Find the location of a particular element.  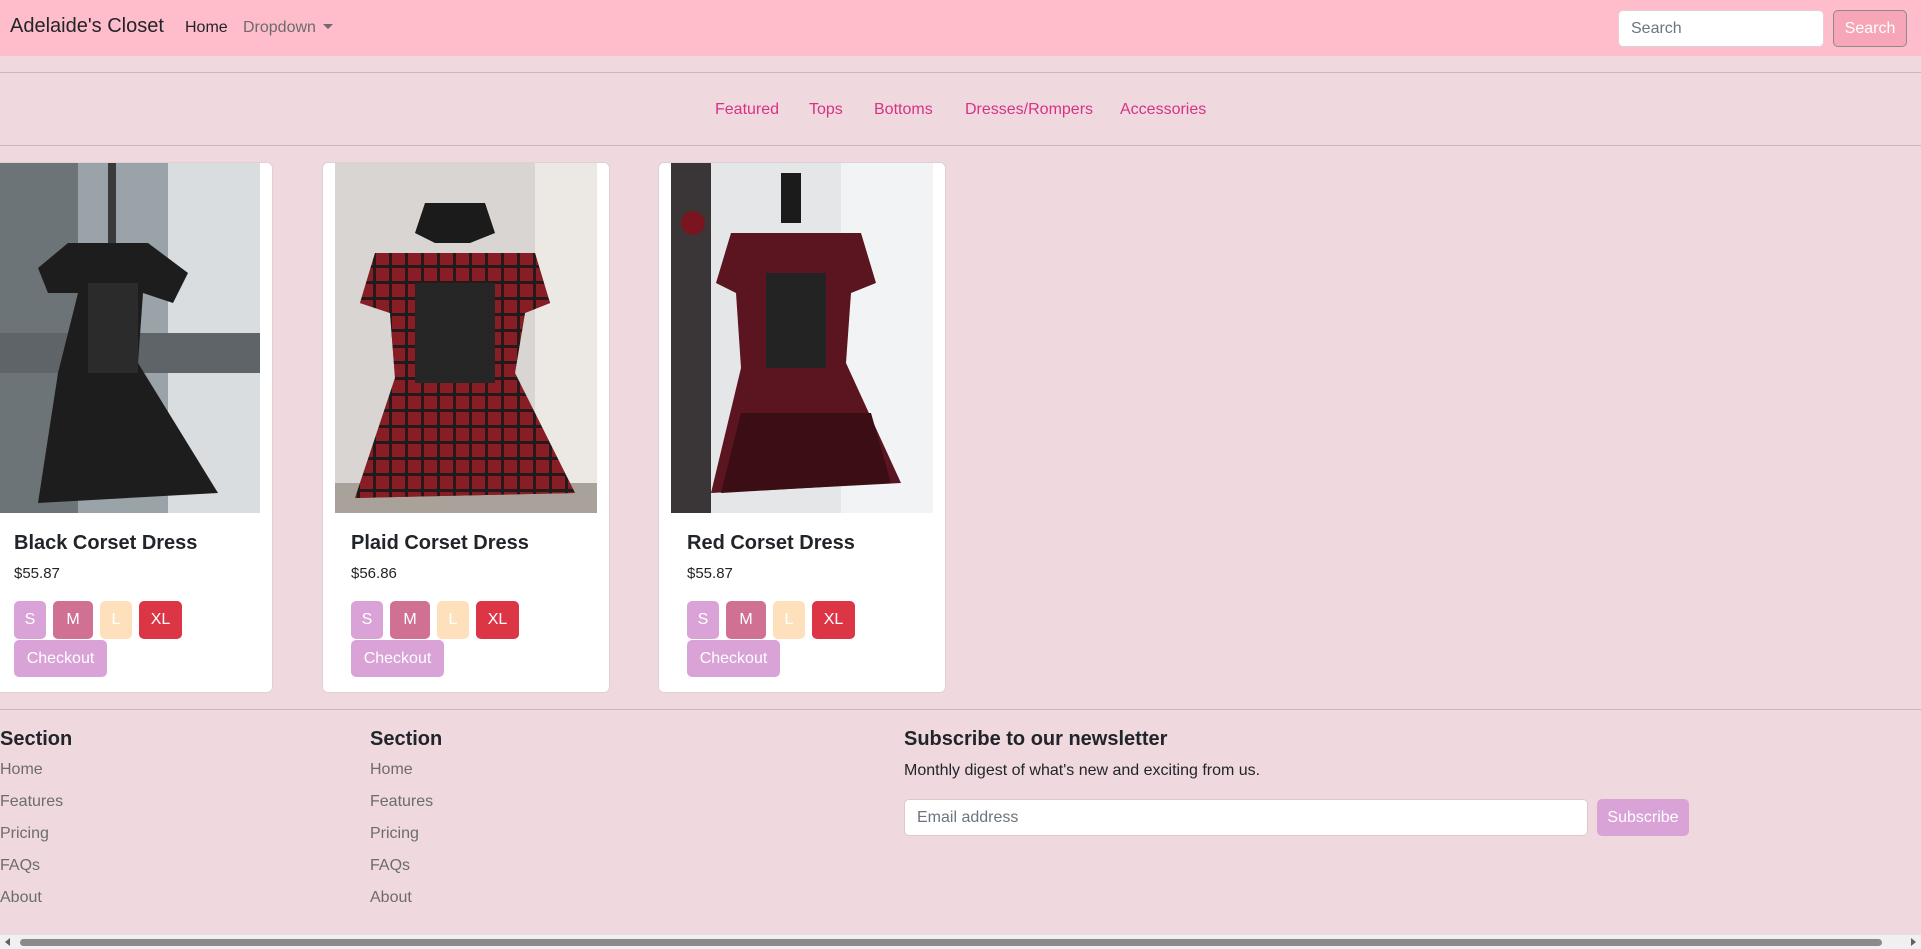

category-featured: Featured is located at coordinates (747, 110).